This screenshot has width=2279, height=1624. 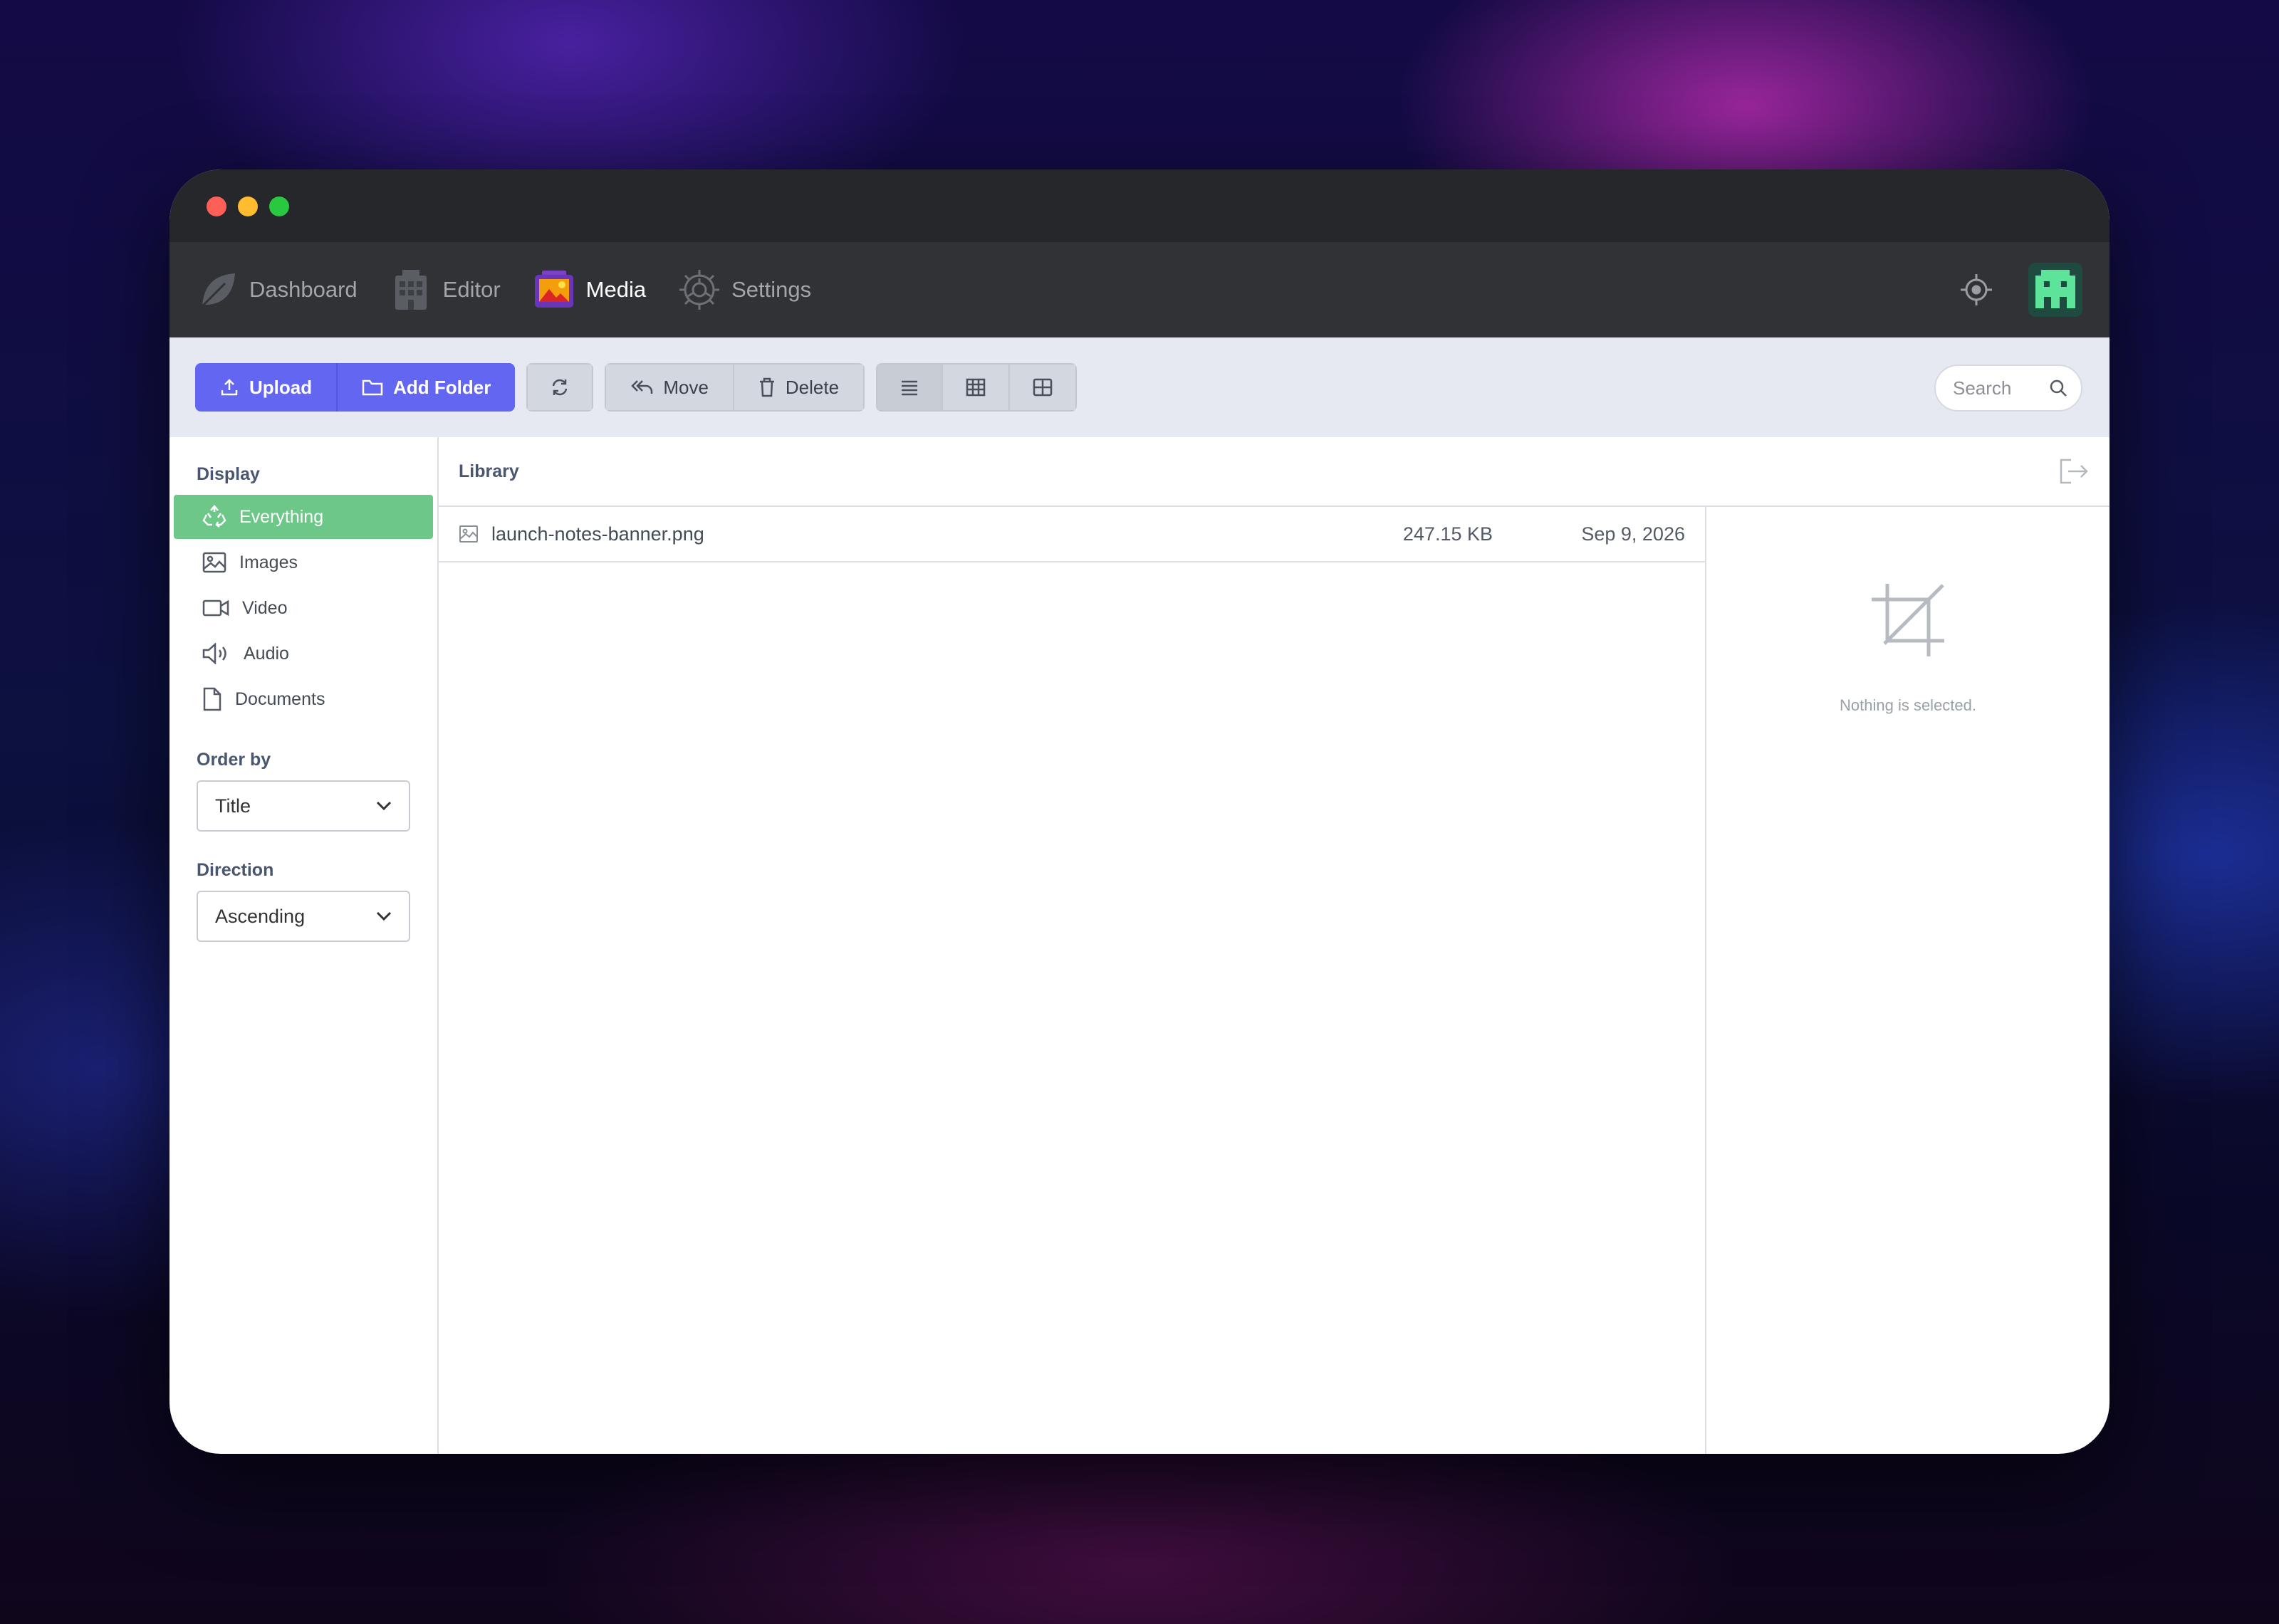 What do you see at coordinates (442, 387) in the screenshot?
I see `add-folder-label: Add Folder` at bounding box center [442, 387].